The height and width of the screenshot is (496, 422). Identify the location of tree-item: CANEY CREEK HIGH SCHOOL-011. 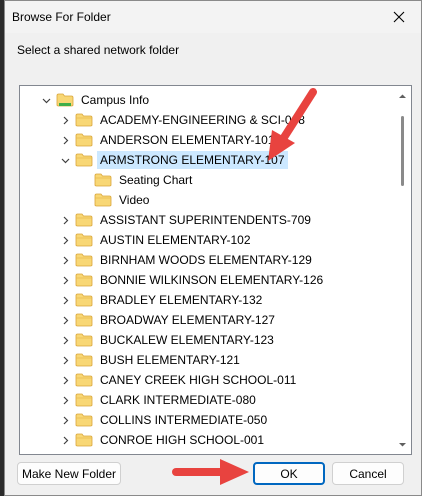
(178, 380).